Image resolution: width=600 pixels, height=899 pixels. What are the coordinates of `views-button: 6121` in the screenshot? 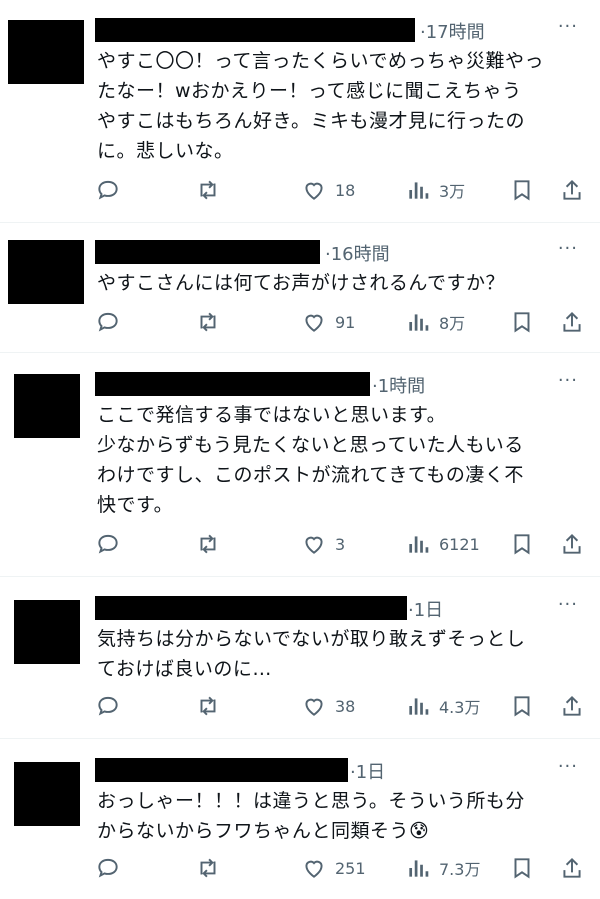 It's located at (442, 544).